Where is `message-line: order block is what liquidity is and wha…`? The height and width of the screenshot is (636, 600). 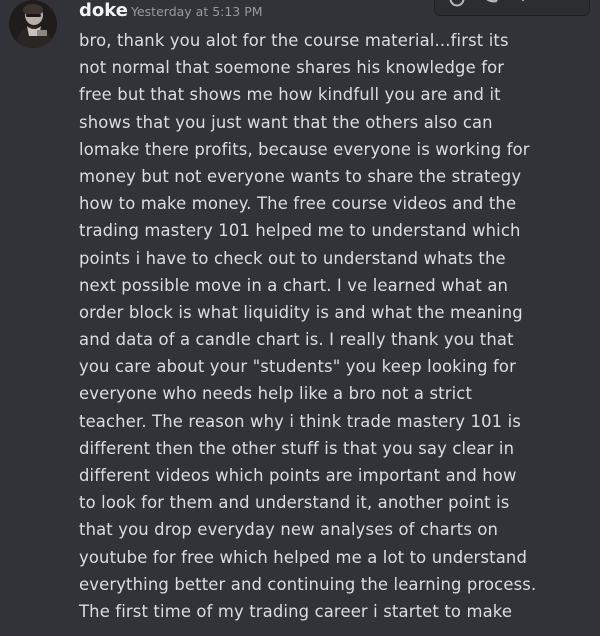 message-line: order block is what liquidity is and wha… is located at coordinates (301, 312).